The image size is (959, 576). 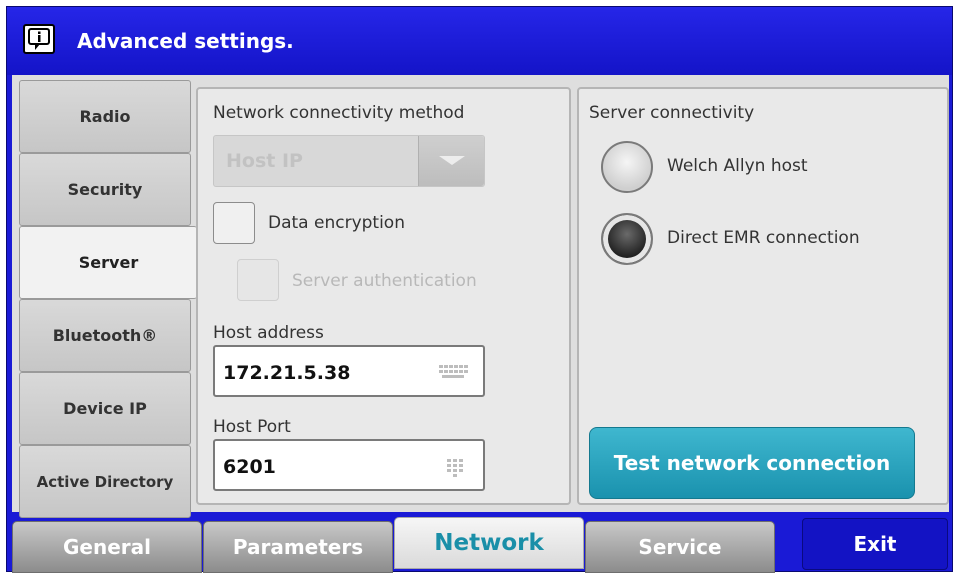 What do you see at coordinates (108, 262) in the screenshot?
I see `side-tab-server: Server` at bounding box center [108, 262].